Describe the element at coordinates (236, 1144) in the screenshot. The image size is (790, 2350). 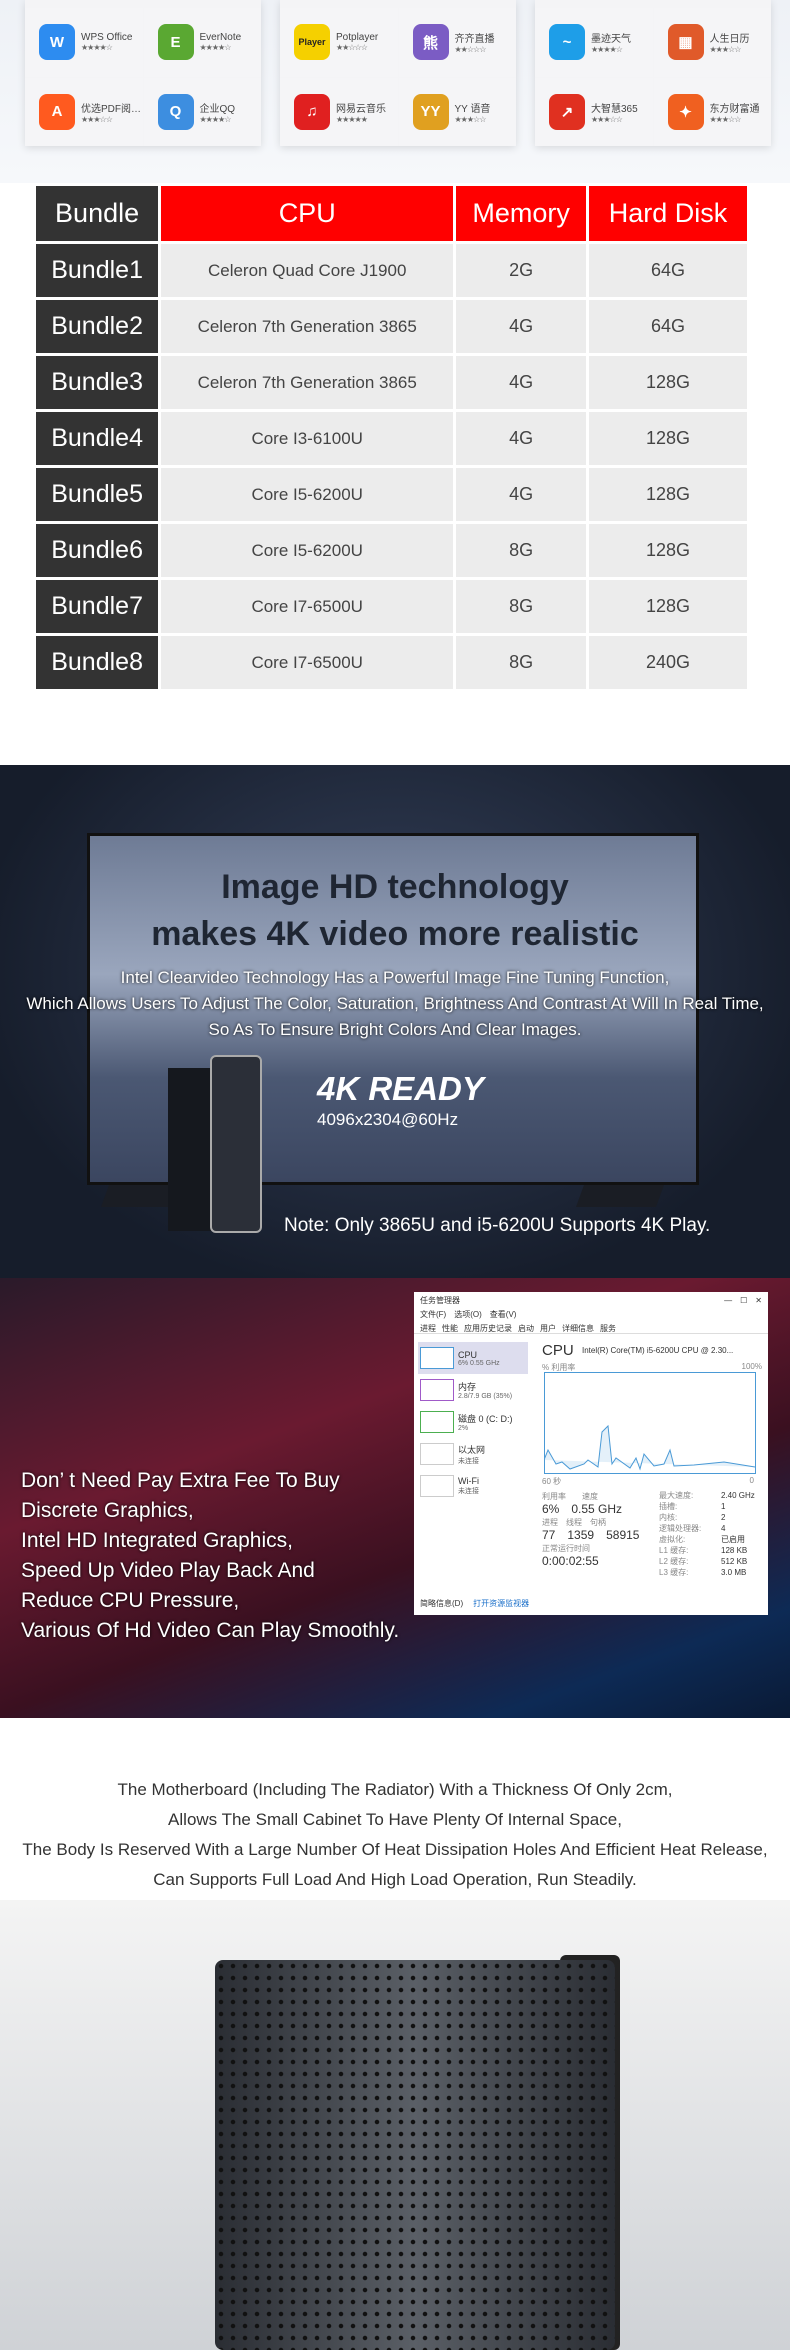
I see `mini-pc-image` at that location.